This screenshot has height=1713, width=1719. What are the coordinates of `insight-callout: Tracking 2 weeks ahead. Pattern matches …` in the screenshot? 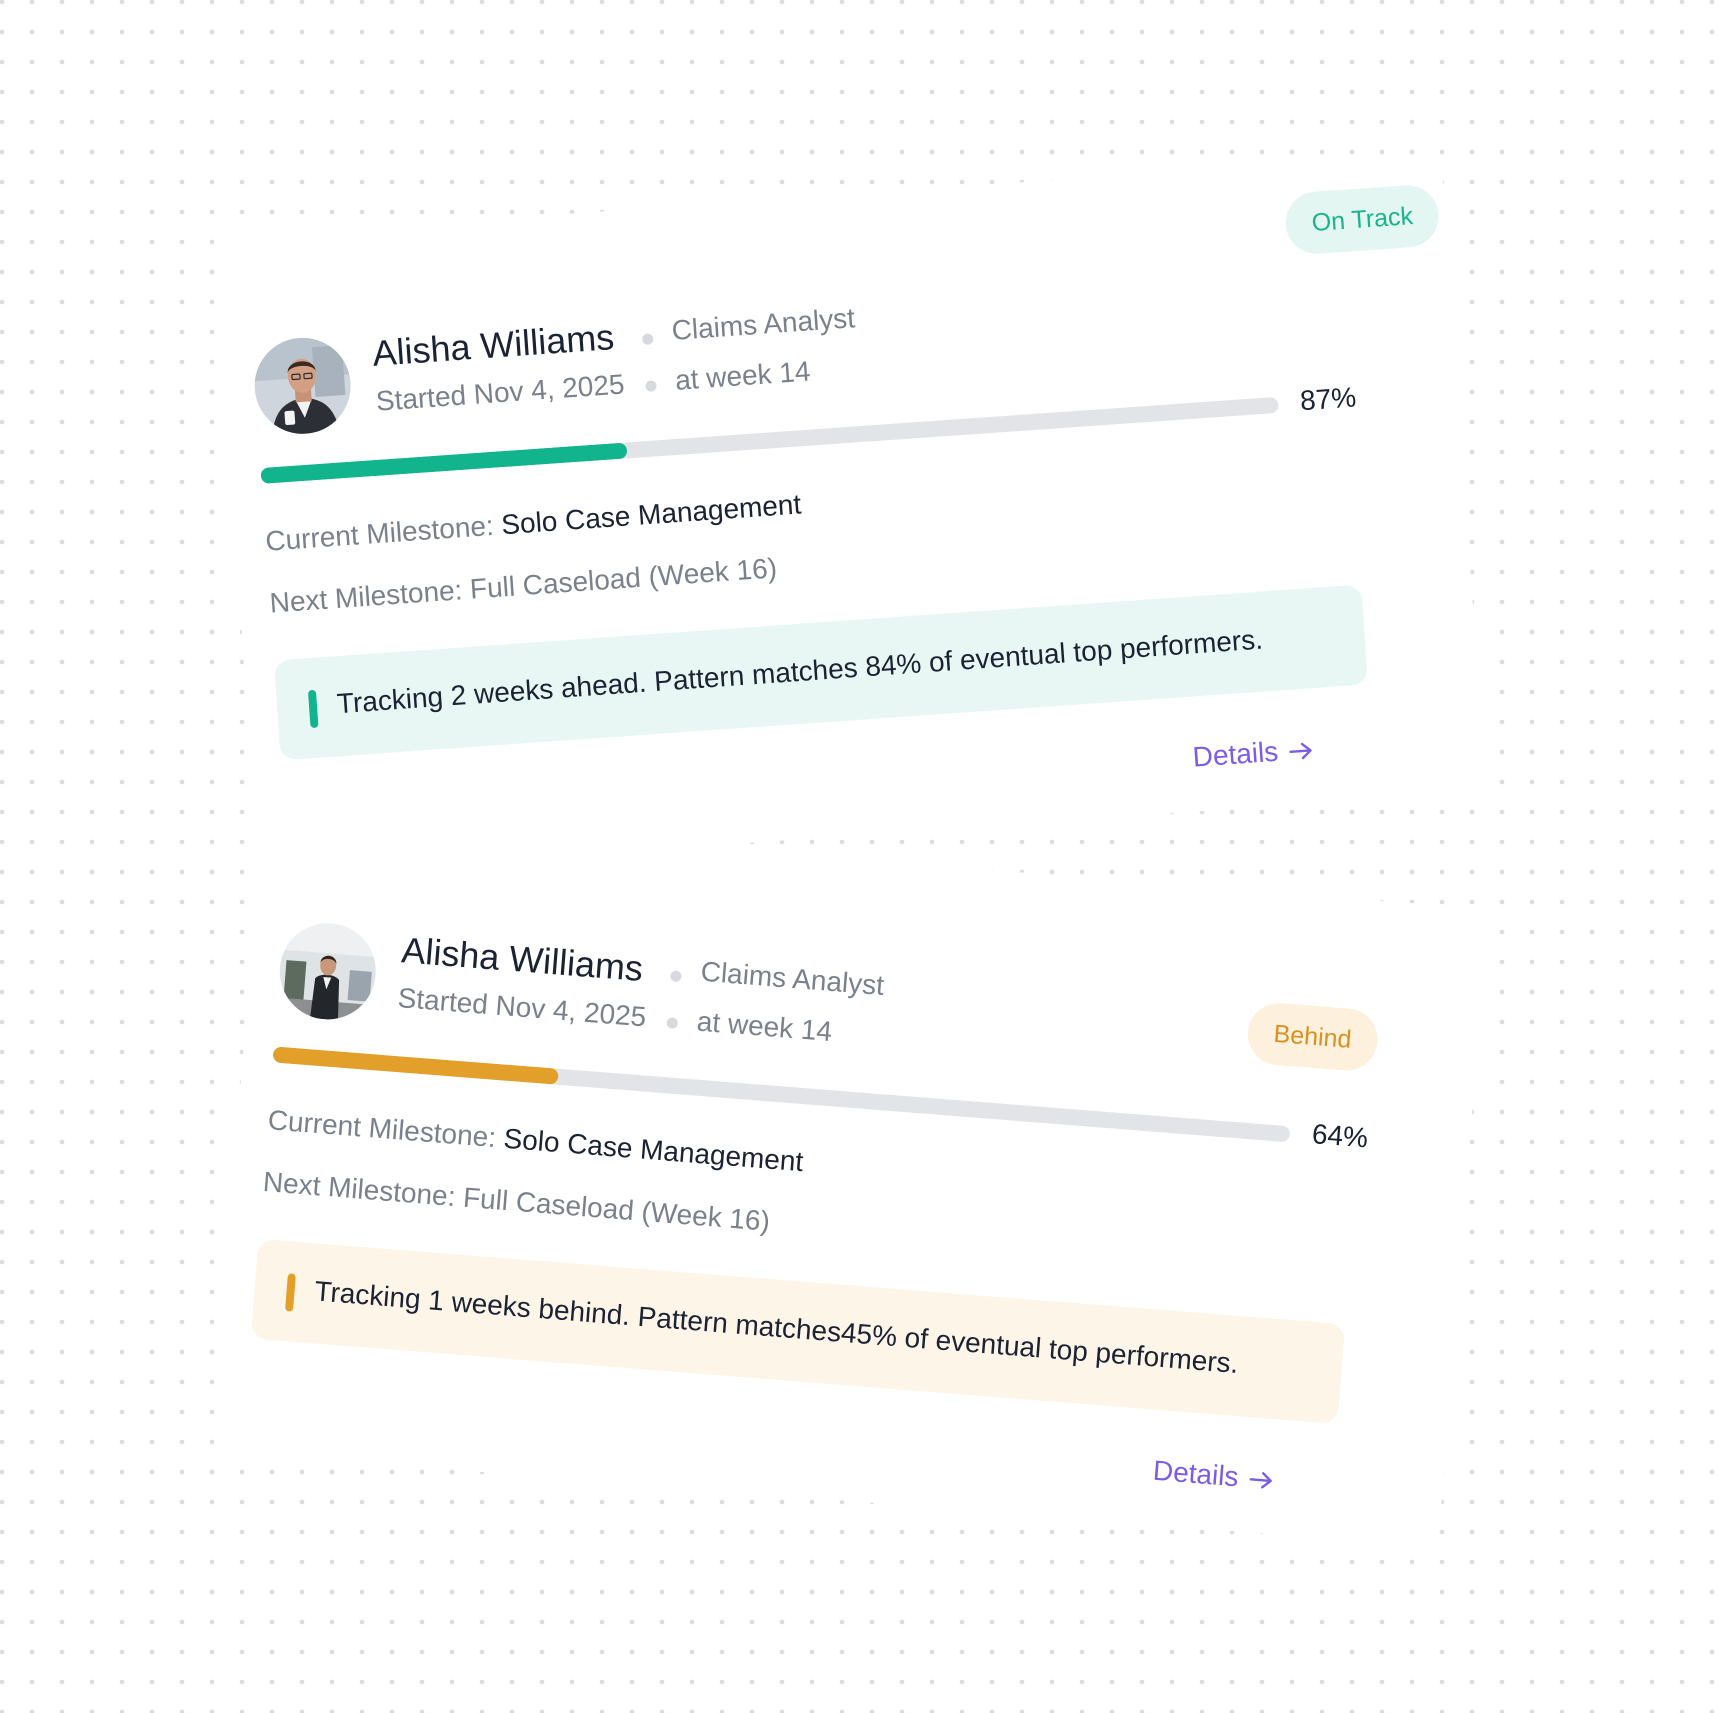 It's located at (821, 672).